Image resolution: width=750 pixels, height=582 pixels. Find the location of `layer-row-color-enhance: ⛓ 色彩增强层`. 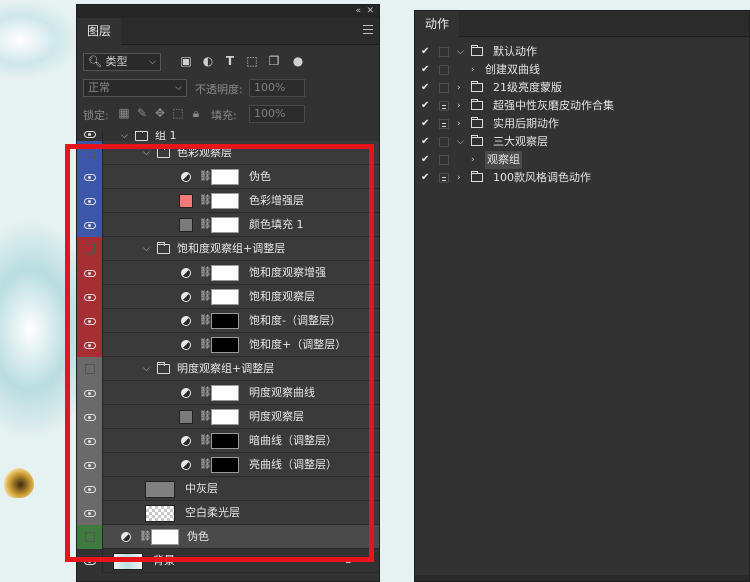

layer-row-color-enhance: ⛓ 色彩增强层 is located at coordinates (228, 201).